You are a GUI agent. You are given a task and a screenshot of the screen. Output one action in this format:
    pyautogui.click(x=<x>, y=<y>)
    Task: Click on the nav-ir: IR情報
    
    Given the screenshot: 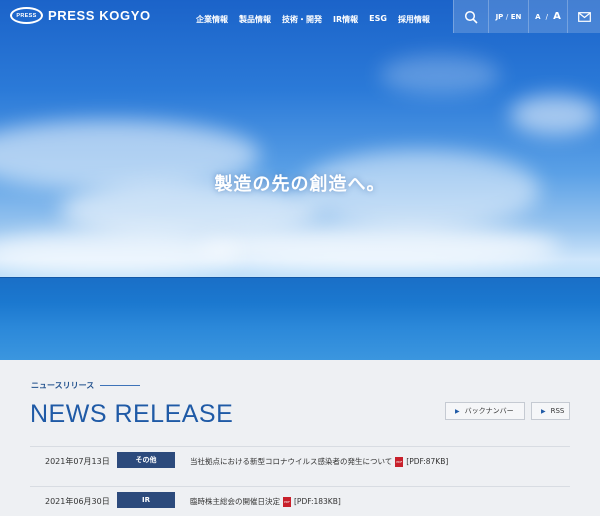 What is the action you would take?
    pyautogui.click(x=345, y=19)
    